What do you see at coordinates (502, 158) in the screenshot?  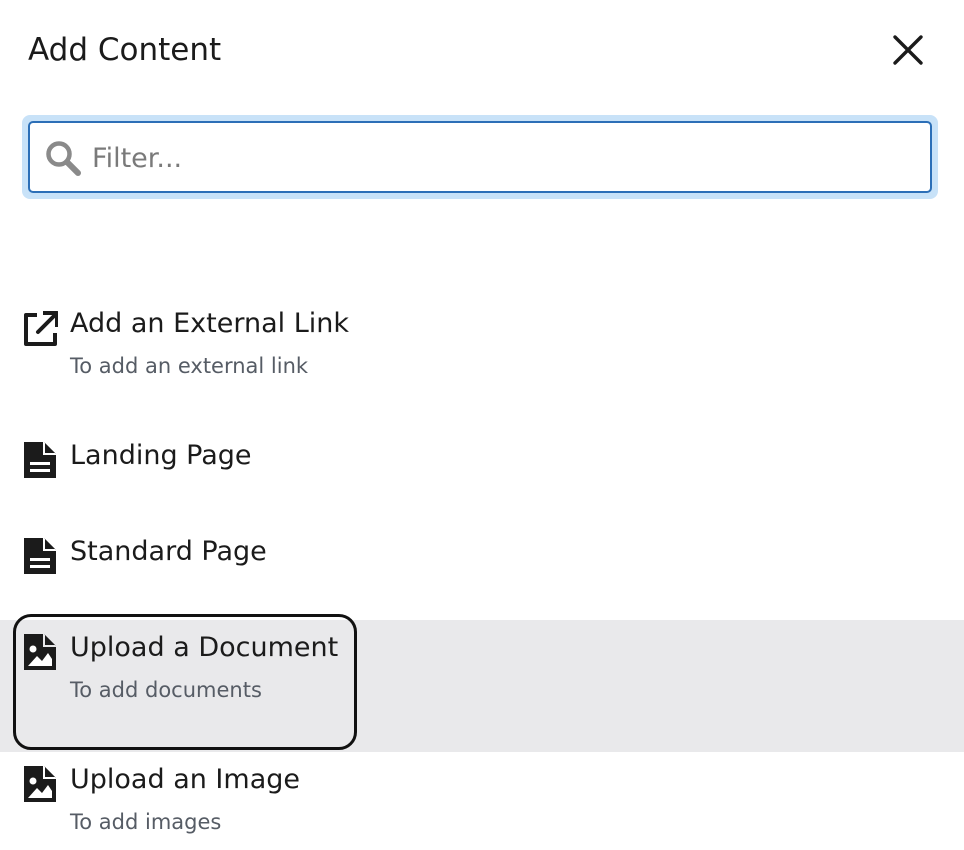 I see `filter-input` at bounding box center [502, 158].